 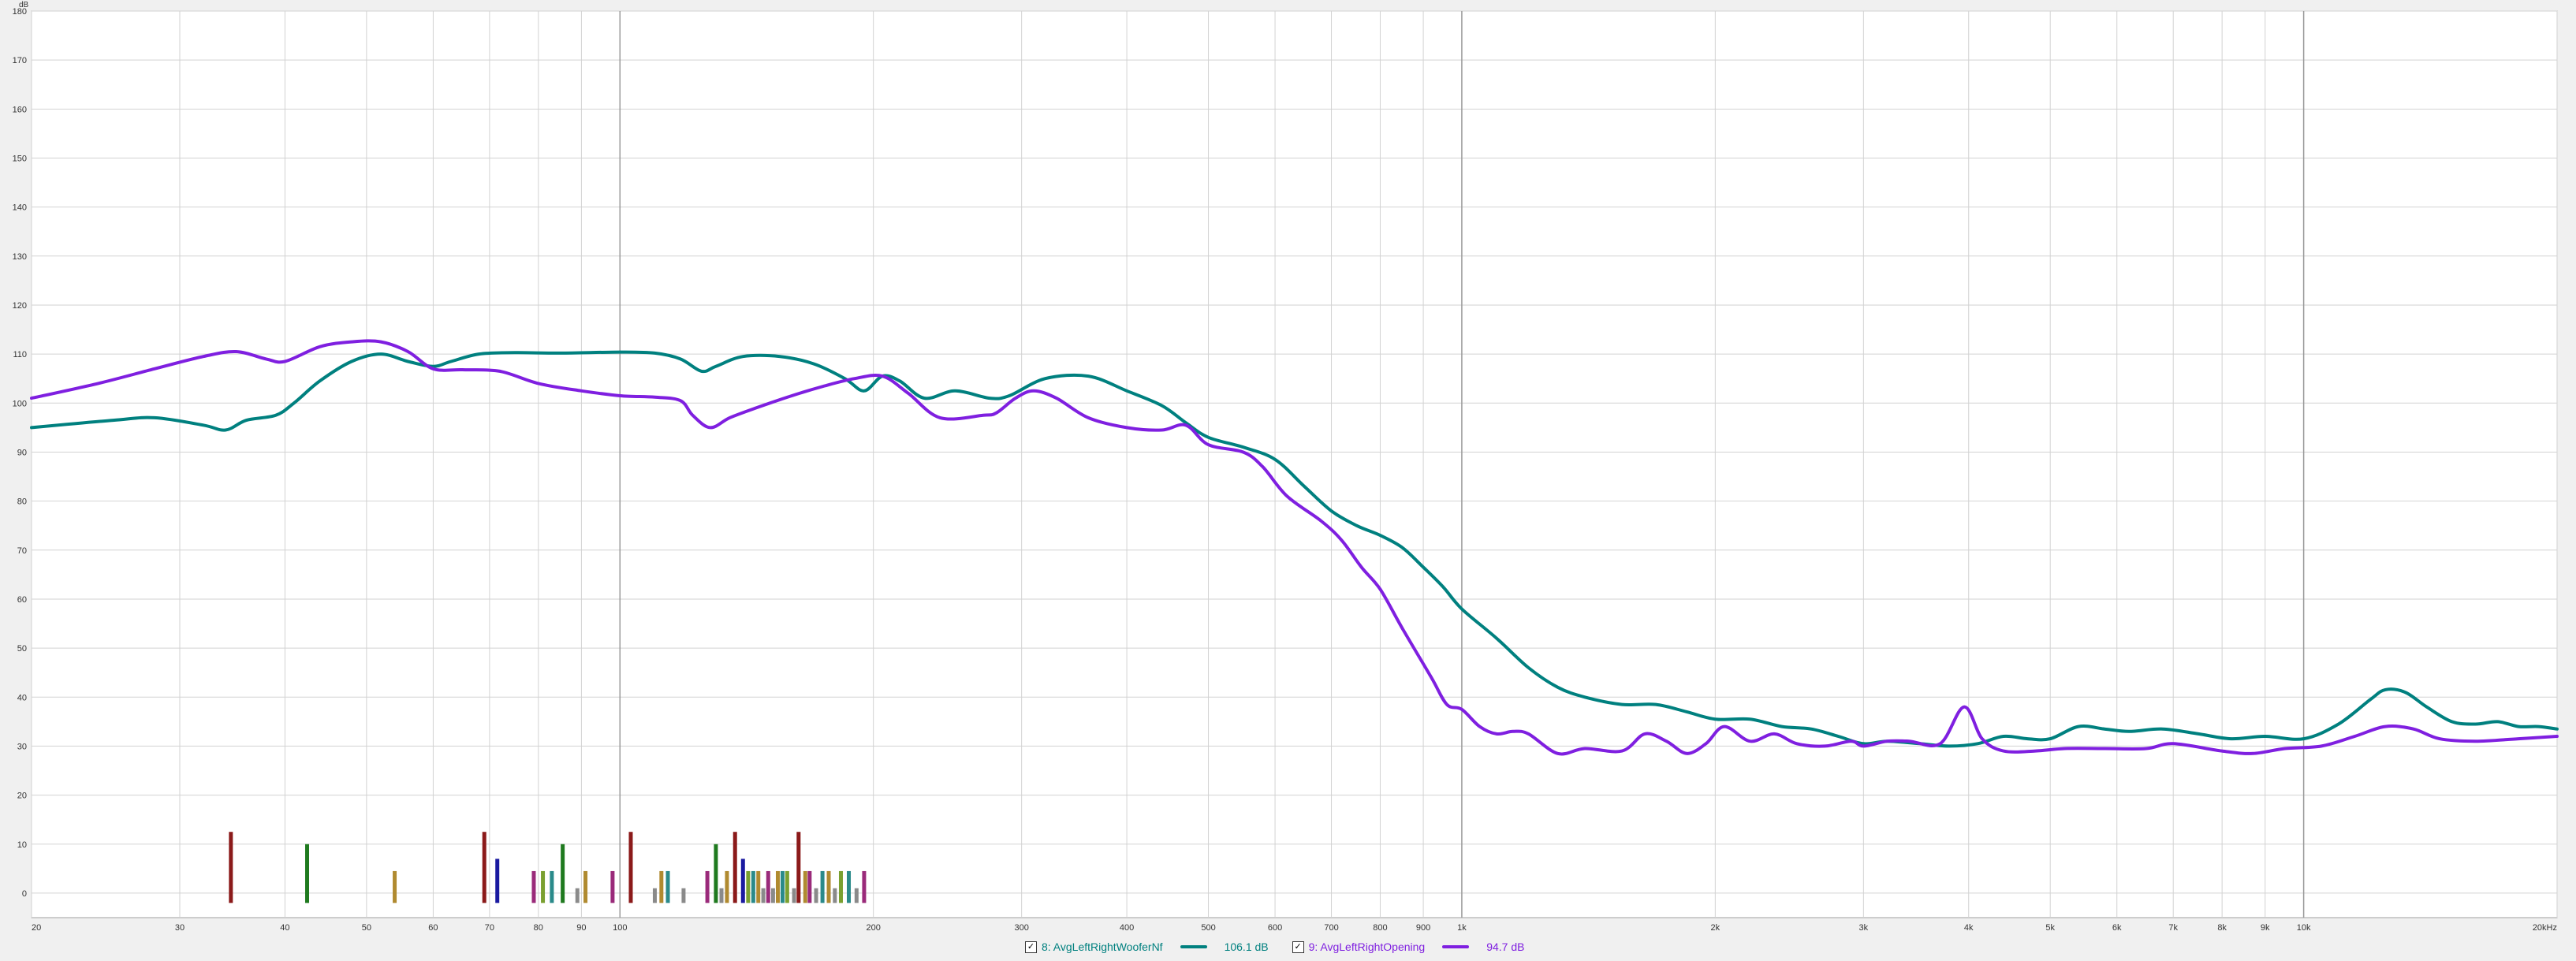 What do you see at coordinates (433, 928) in the screenshot?
I see `x-tick-label: 60` at bounding box center [433, 928].